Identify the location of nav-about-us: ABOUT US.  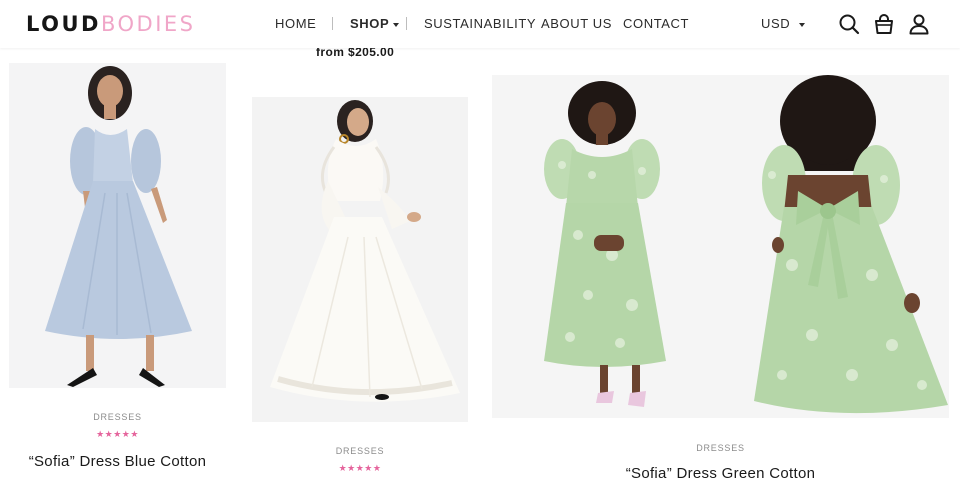
(576, 24).